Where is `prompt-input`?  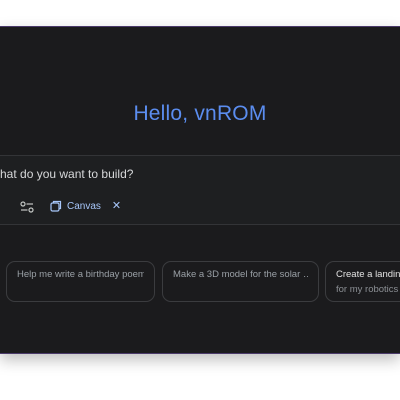 prompt-input is located at coordinates (150, 174).